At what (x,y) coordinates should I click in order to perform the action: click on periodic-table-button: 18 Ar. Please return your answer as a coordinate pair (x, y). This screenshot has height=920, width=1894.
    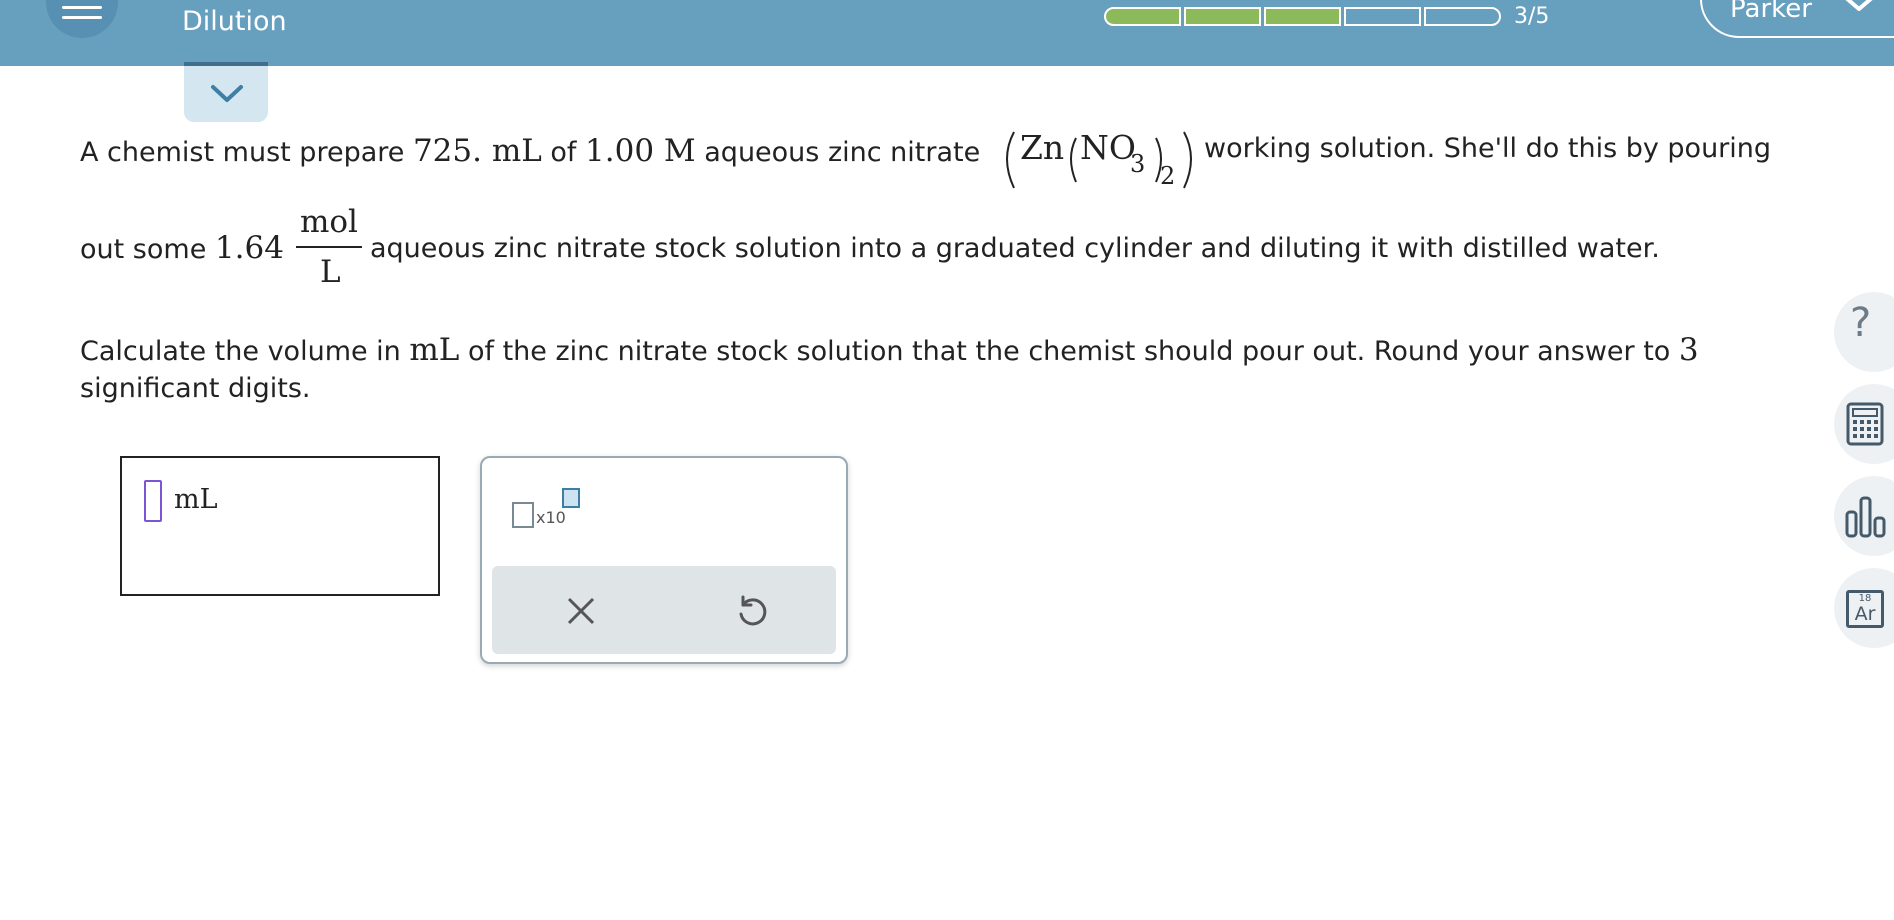
    Looking at the image, I should click on (1864, 608).